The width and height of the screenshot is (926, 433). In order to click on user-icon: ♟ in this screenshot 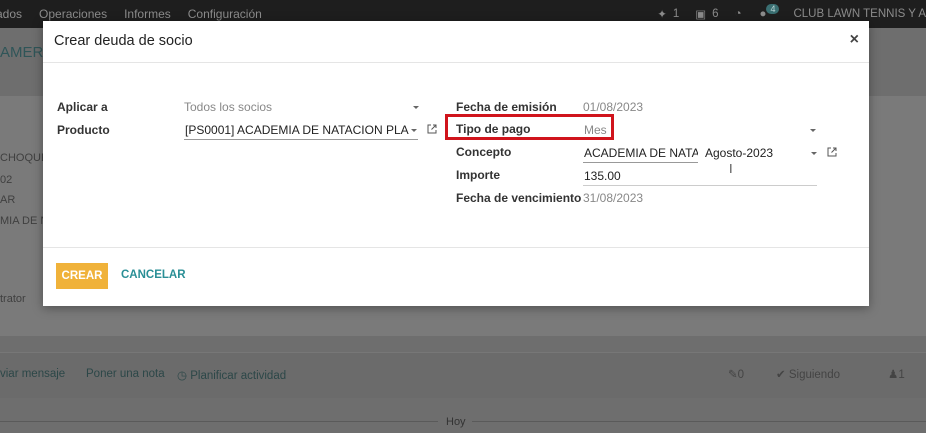, I will do `click(893, 375)`.